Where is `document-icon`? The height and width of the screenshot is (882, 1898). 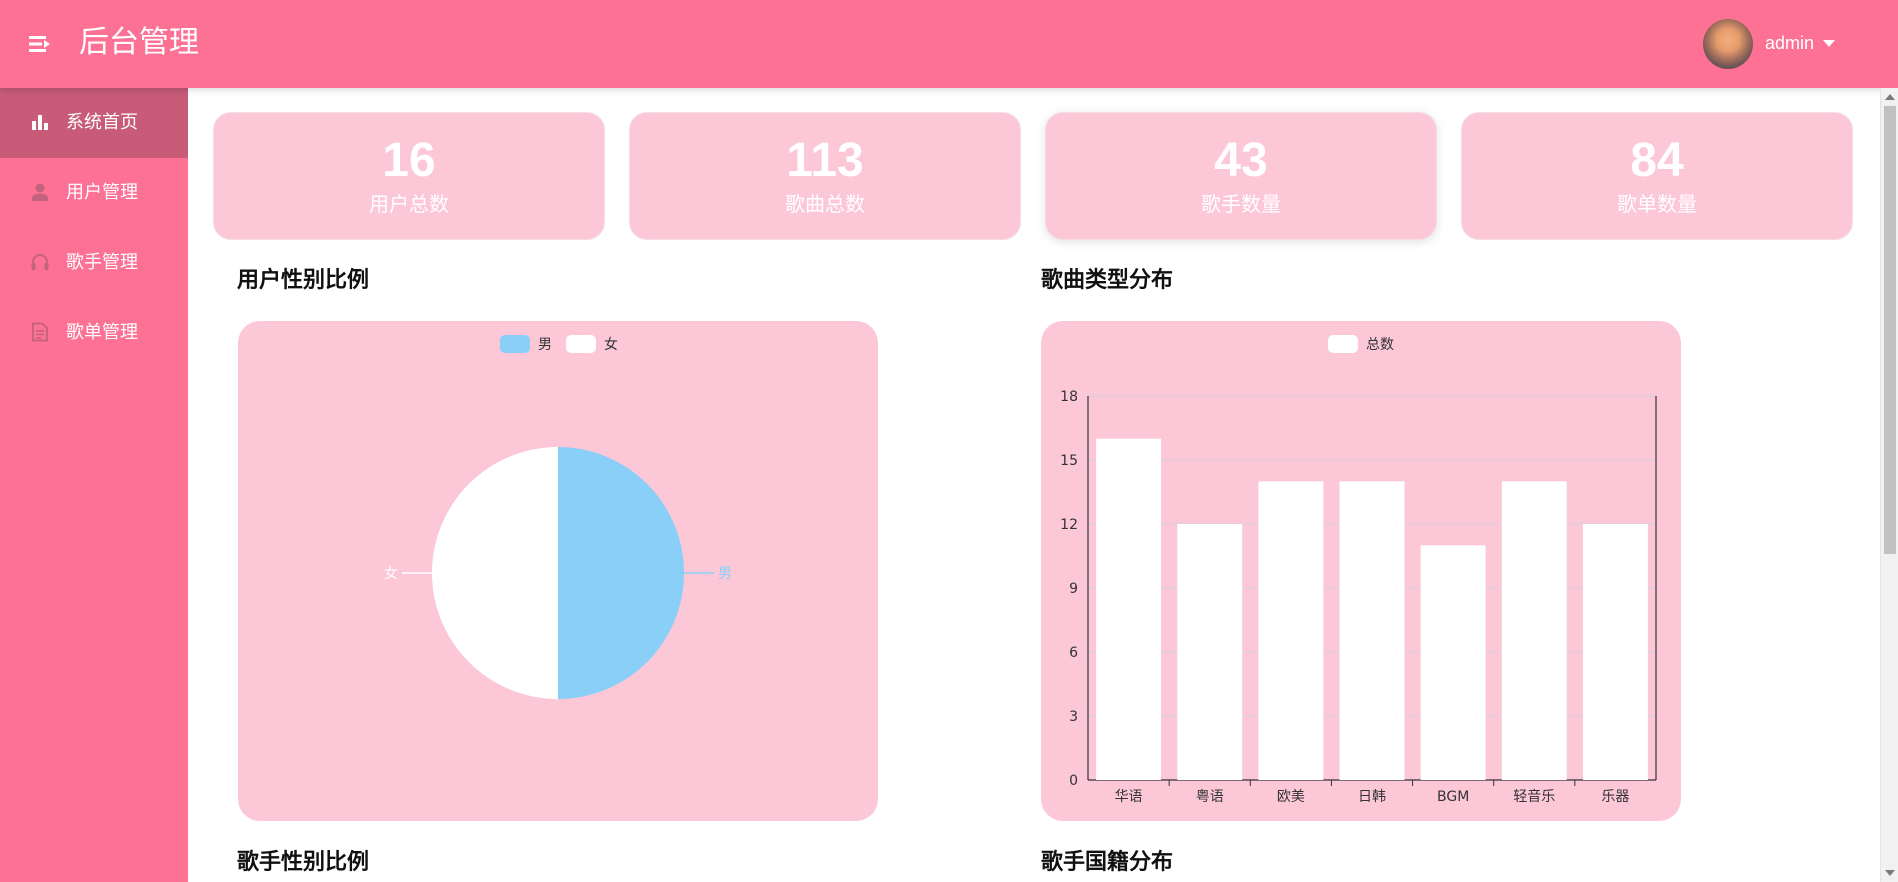 document-icon is located at coordinates (40, 332).